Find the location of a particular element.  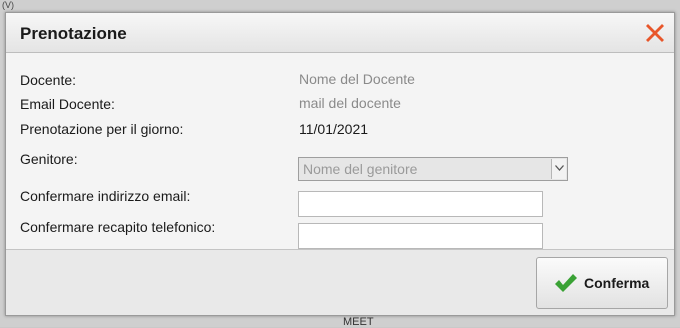

booking-date-label: Prenotazione per il giorno: is located at coordinates (102, 129).